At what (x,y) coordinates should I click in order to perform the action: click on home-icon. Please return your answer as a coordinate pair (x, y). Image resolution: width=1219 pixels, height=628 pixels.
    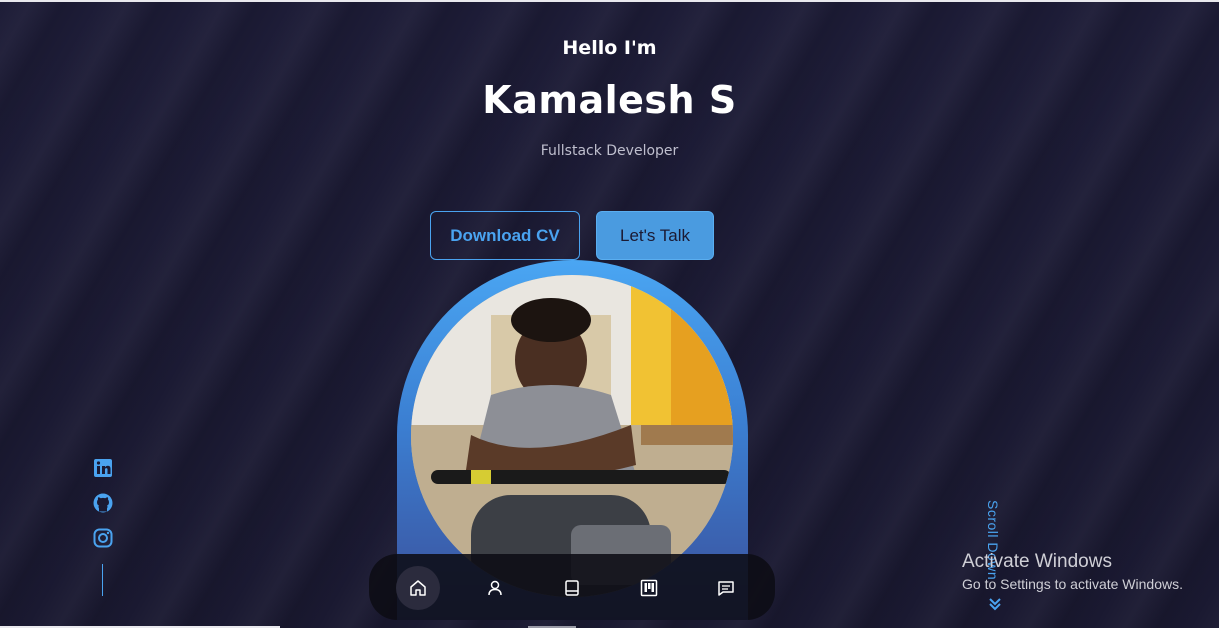
    Looking at the image, I should click on (418, 588).